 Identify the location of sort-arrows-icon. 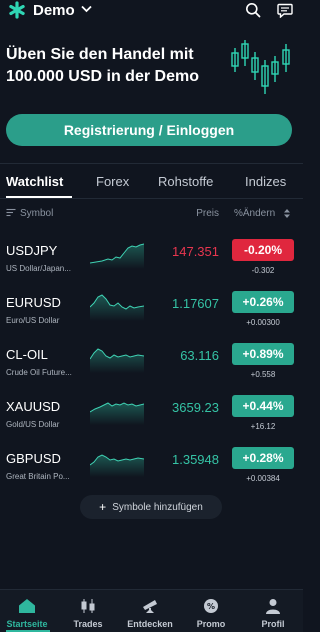
(287, 213).